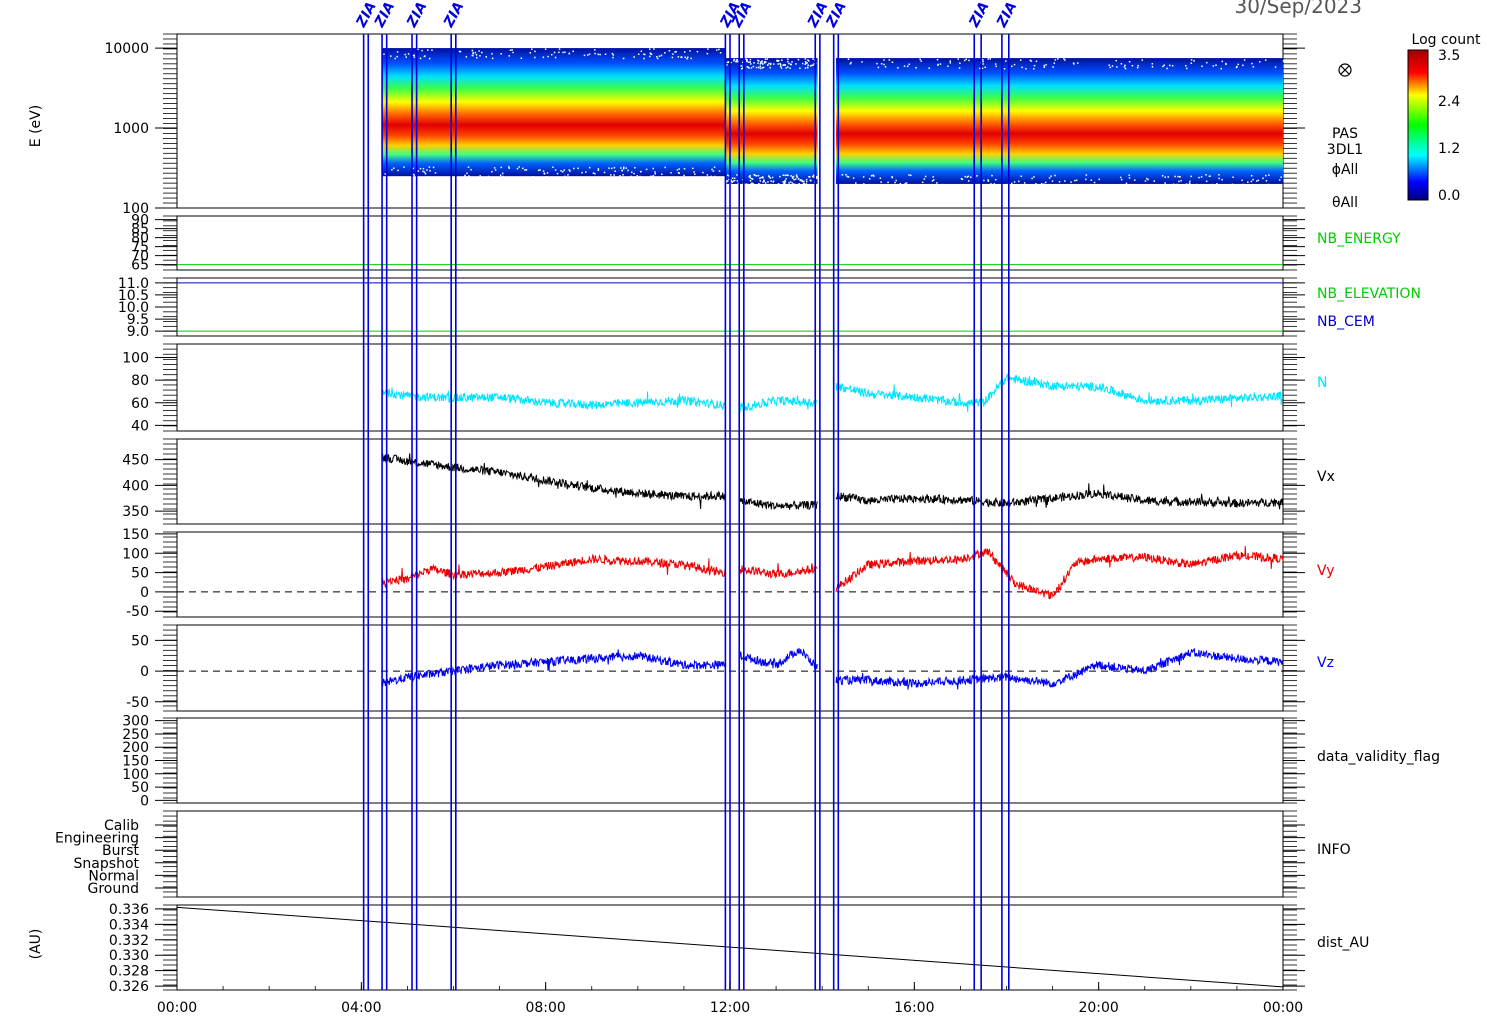 This screenshot has height=1024, width=1512. What do you see at coordinates (129, 910) in the screenshot?
I see `y-tick-label: 0.336` at bounding box center [129, 910].